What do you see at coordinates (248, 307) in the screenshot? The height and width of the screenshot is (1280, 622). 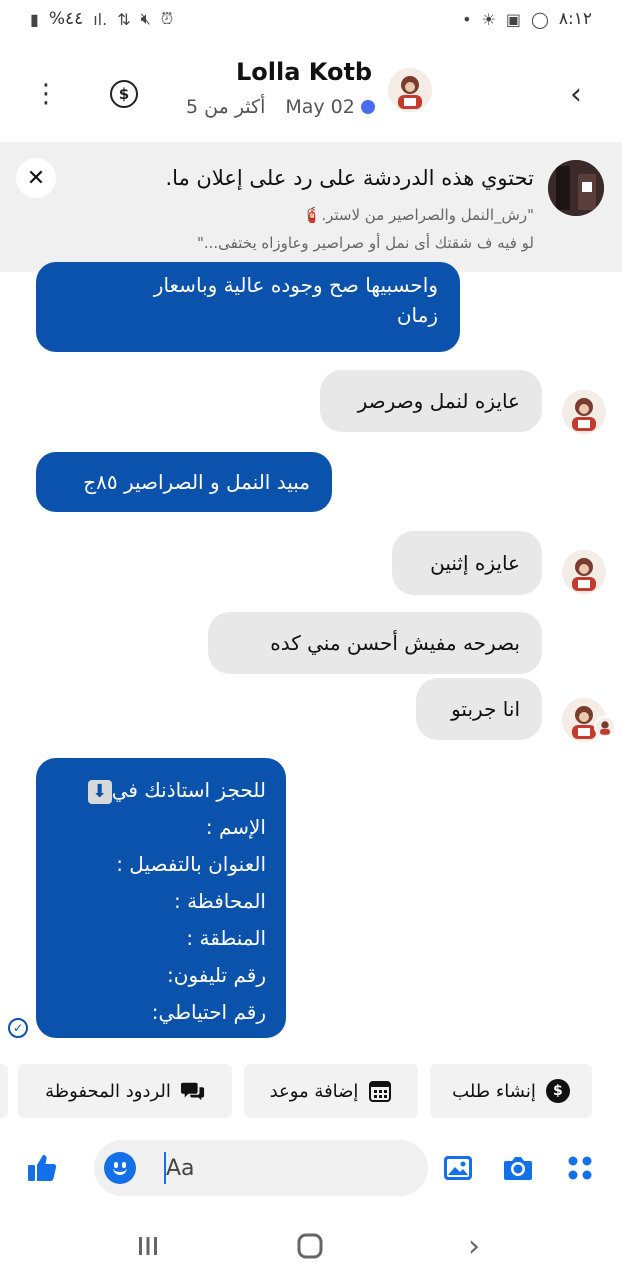 I see `message-bubble-outgoing: واحسبيها صح وجوده عالية وباسعار زمان` at bounding box center [248, 307].